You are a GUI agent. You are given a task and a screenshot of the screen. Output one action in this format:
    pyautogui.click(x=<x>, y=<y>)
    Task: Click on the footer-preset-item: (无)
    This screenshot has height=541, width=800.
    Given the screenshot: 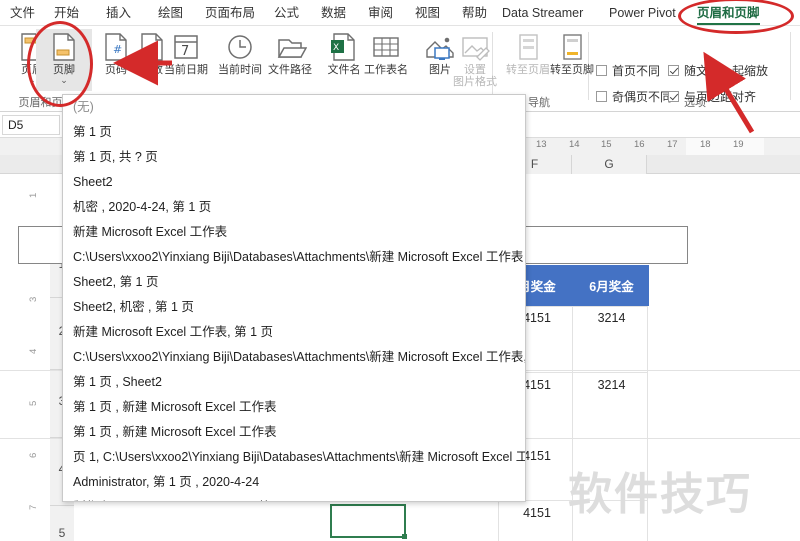 What is the action you would take?
    pyautogui.click(x=294, y=107)
    